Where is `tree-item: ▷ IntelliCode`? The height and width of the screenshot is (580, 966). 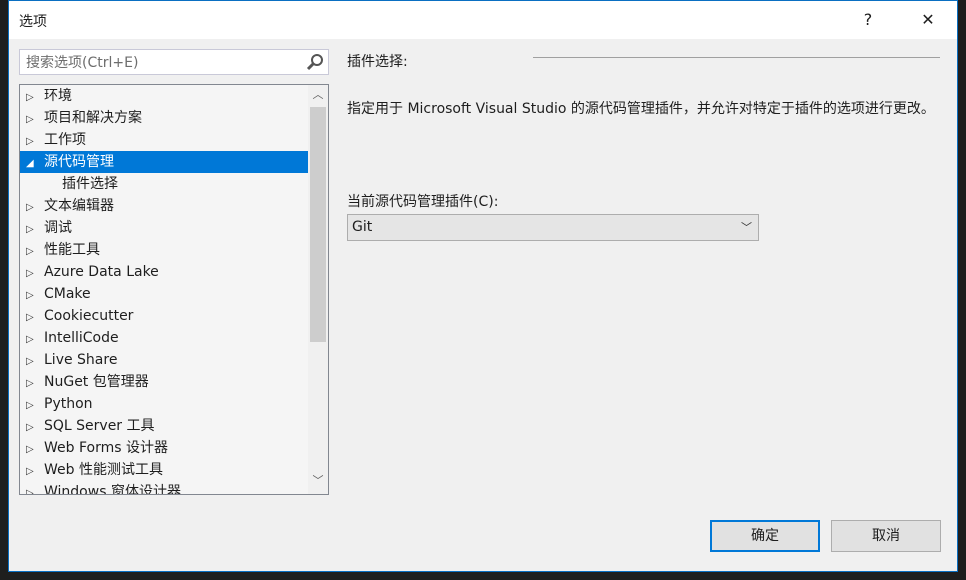 tree-item: ▷ IntelliCode is located at coordinates (174, 338).